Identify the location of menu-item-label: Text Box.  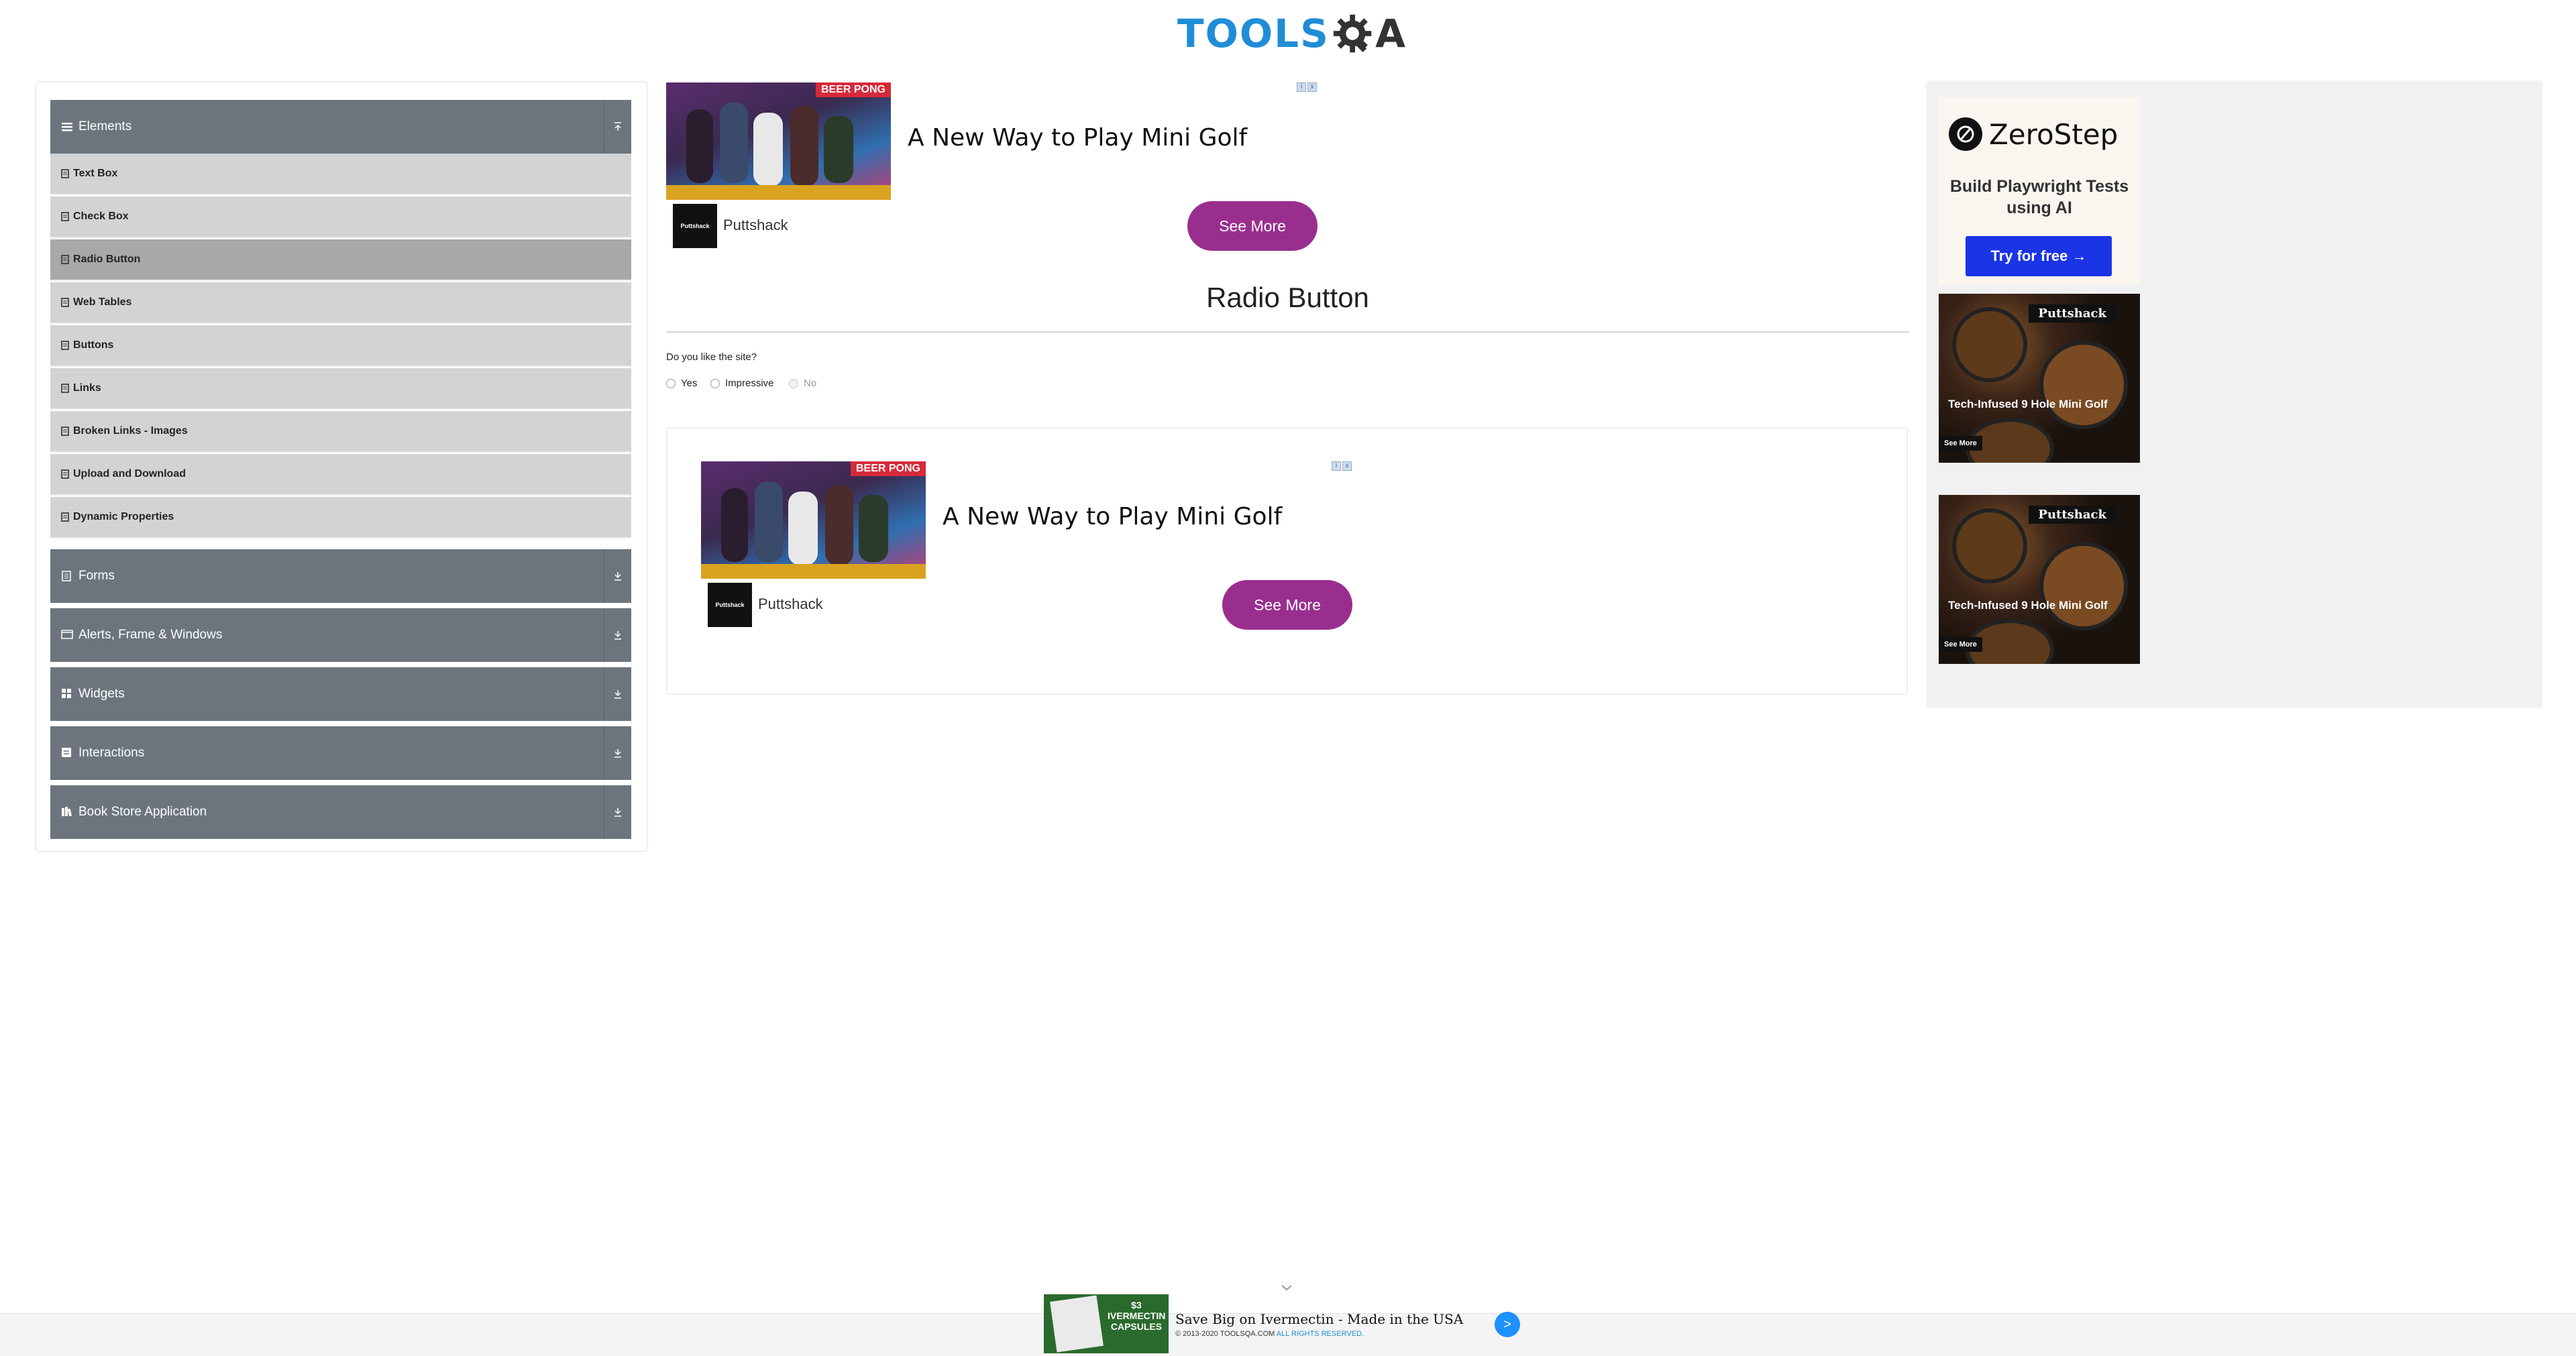
(95, 173).